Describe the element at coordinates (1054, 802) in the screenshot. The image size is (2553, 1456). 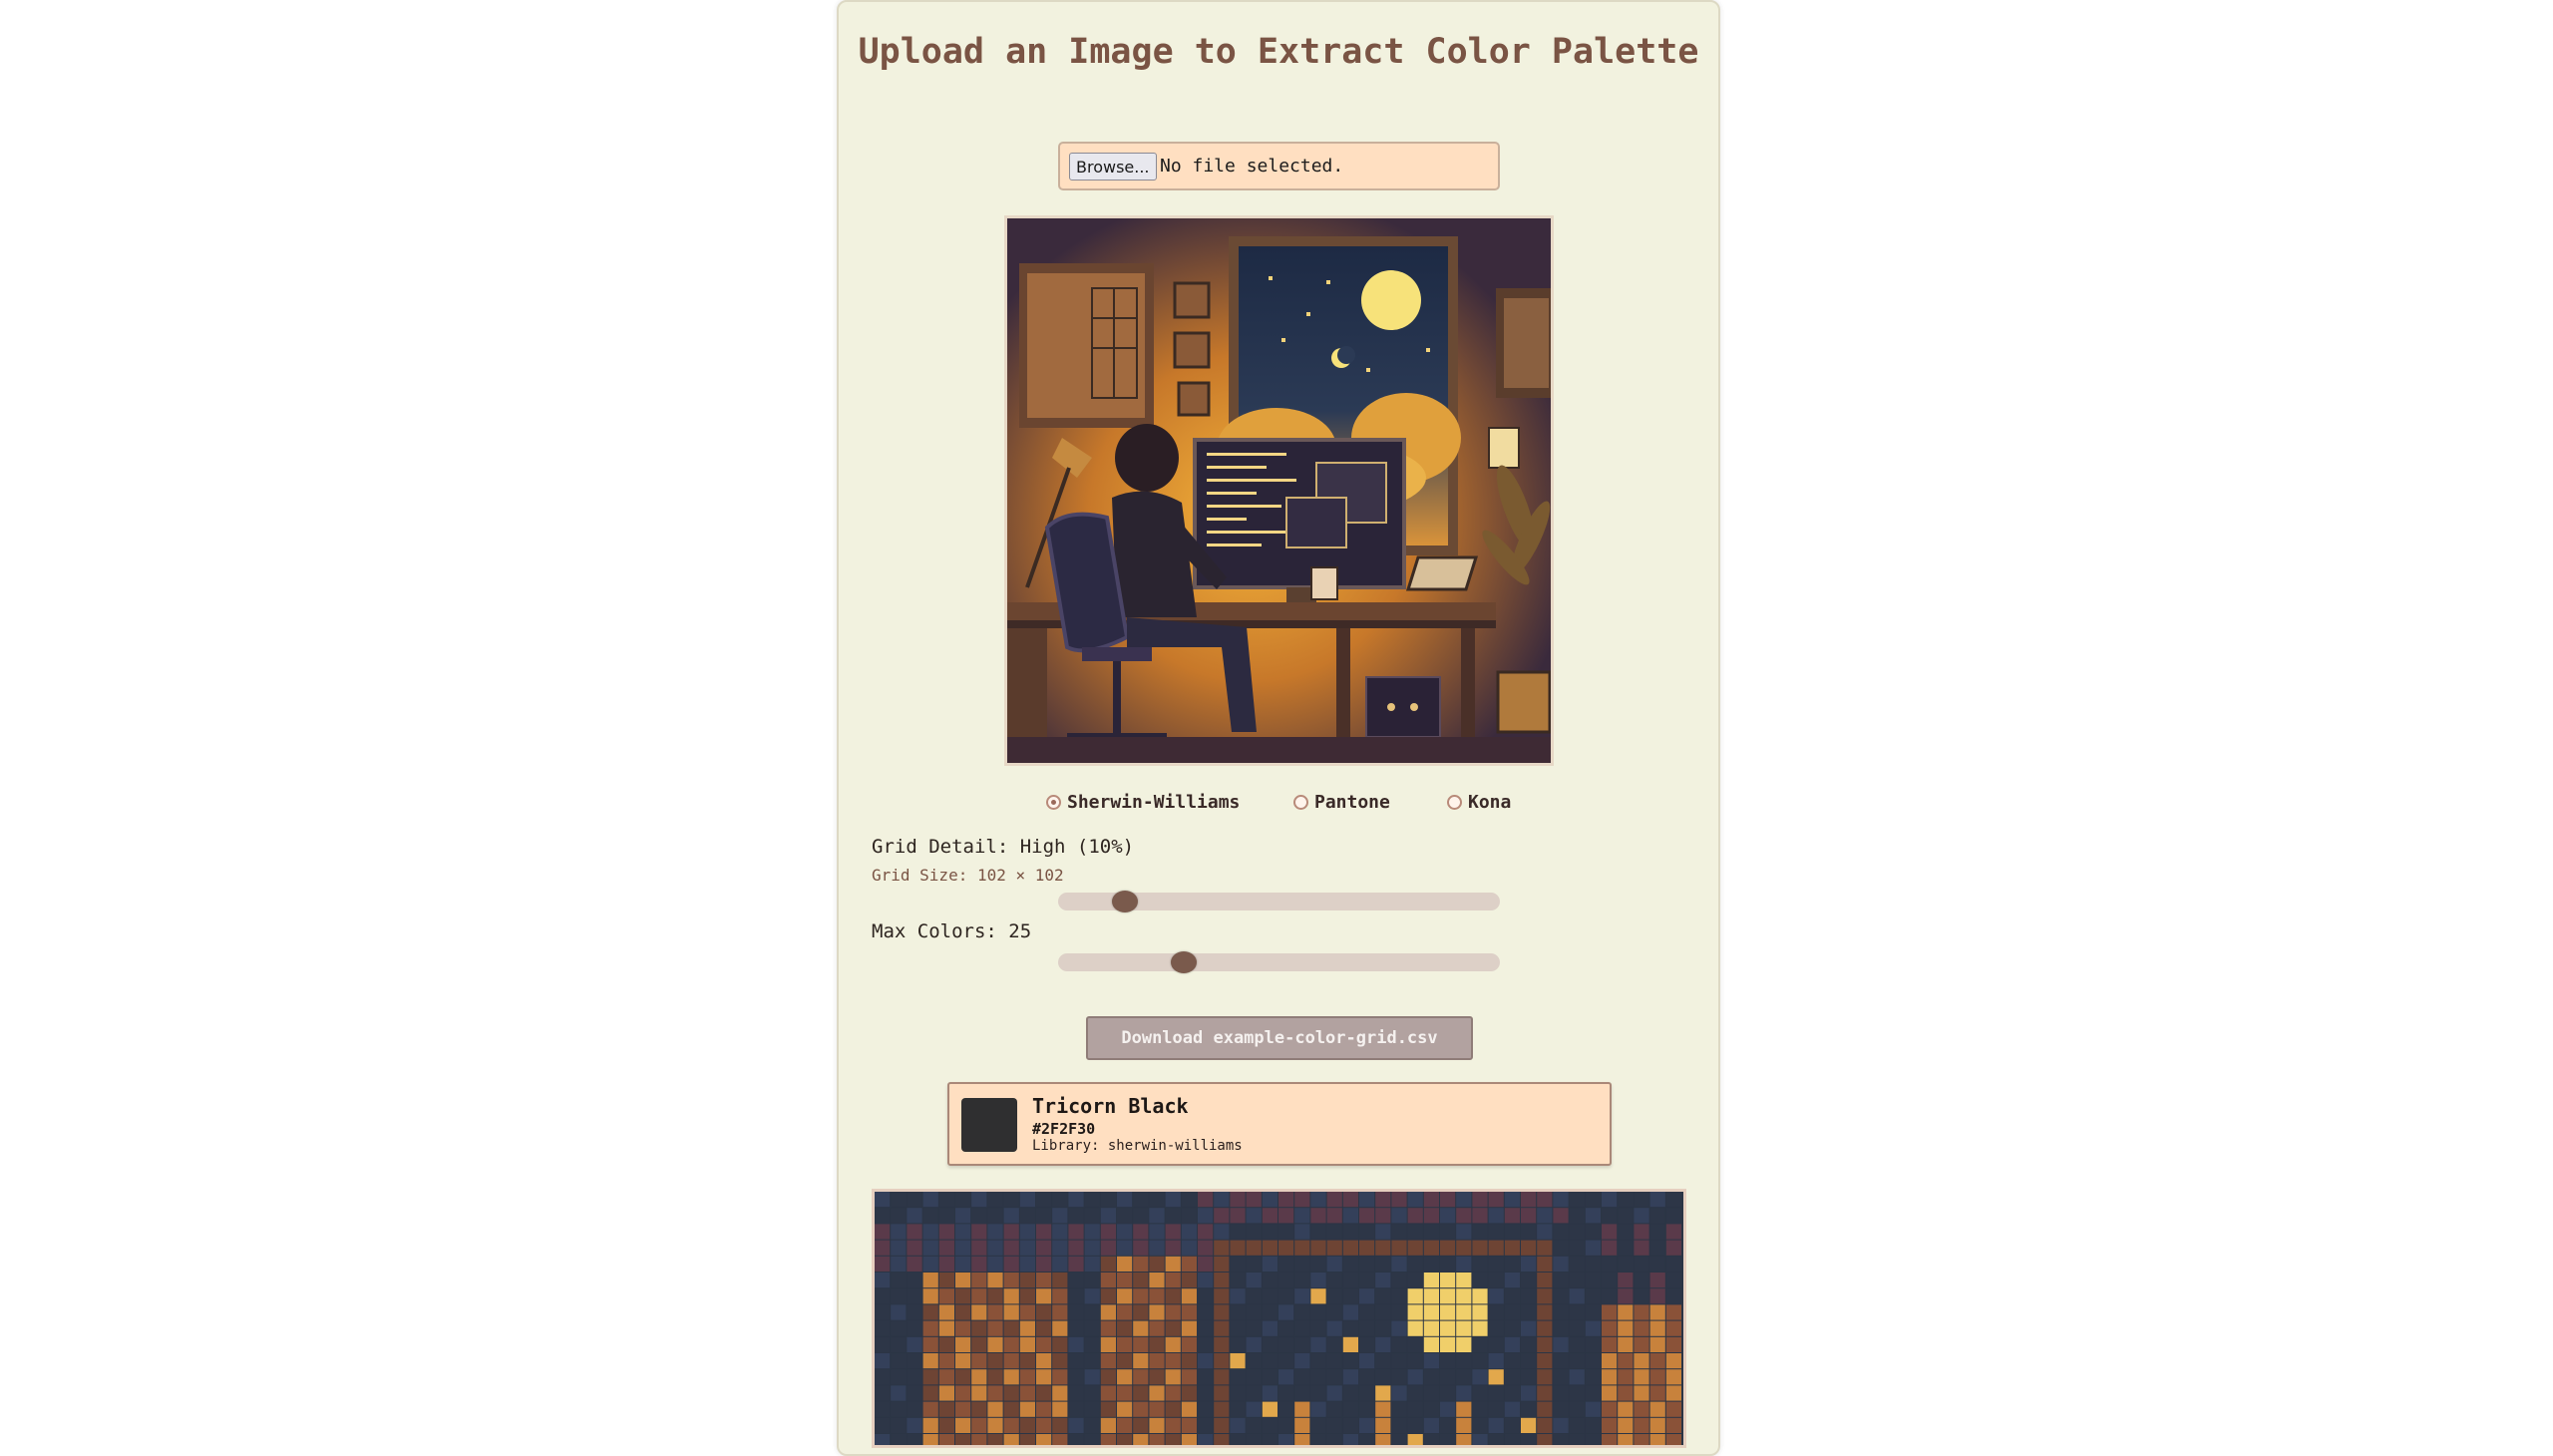
I see `radio-selected-icon` at that location.